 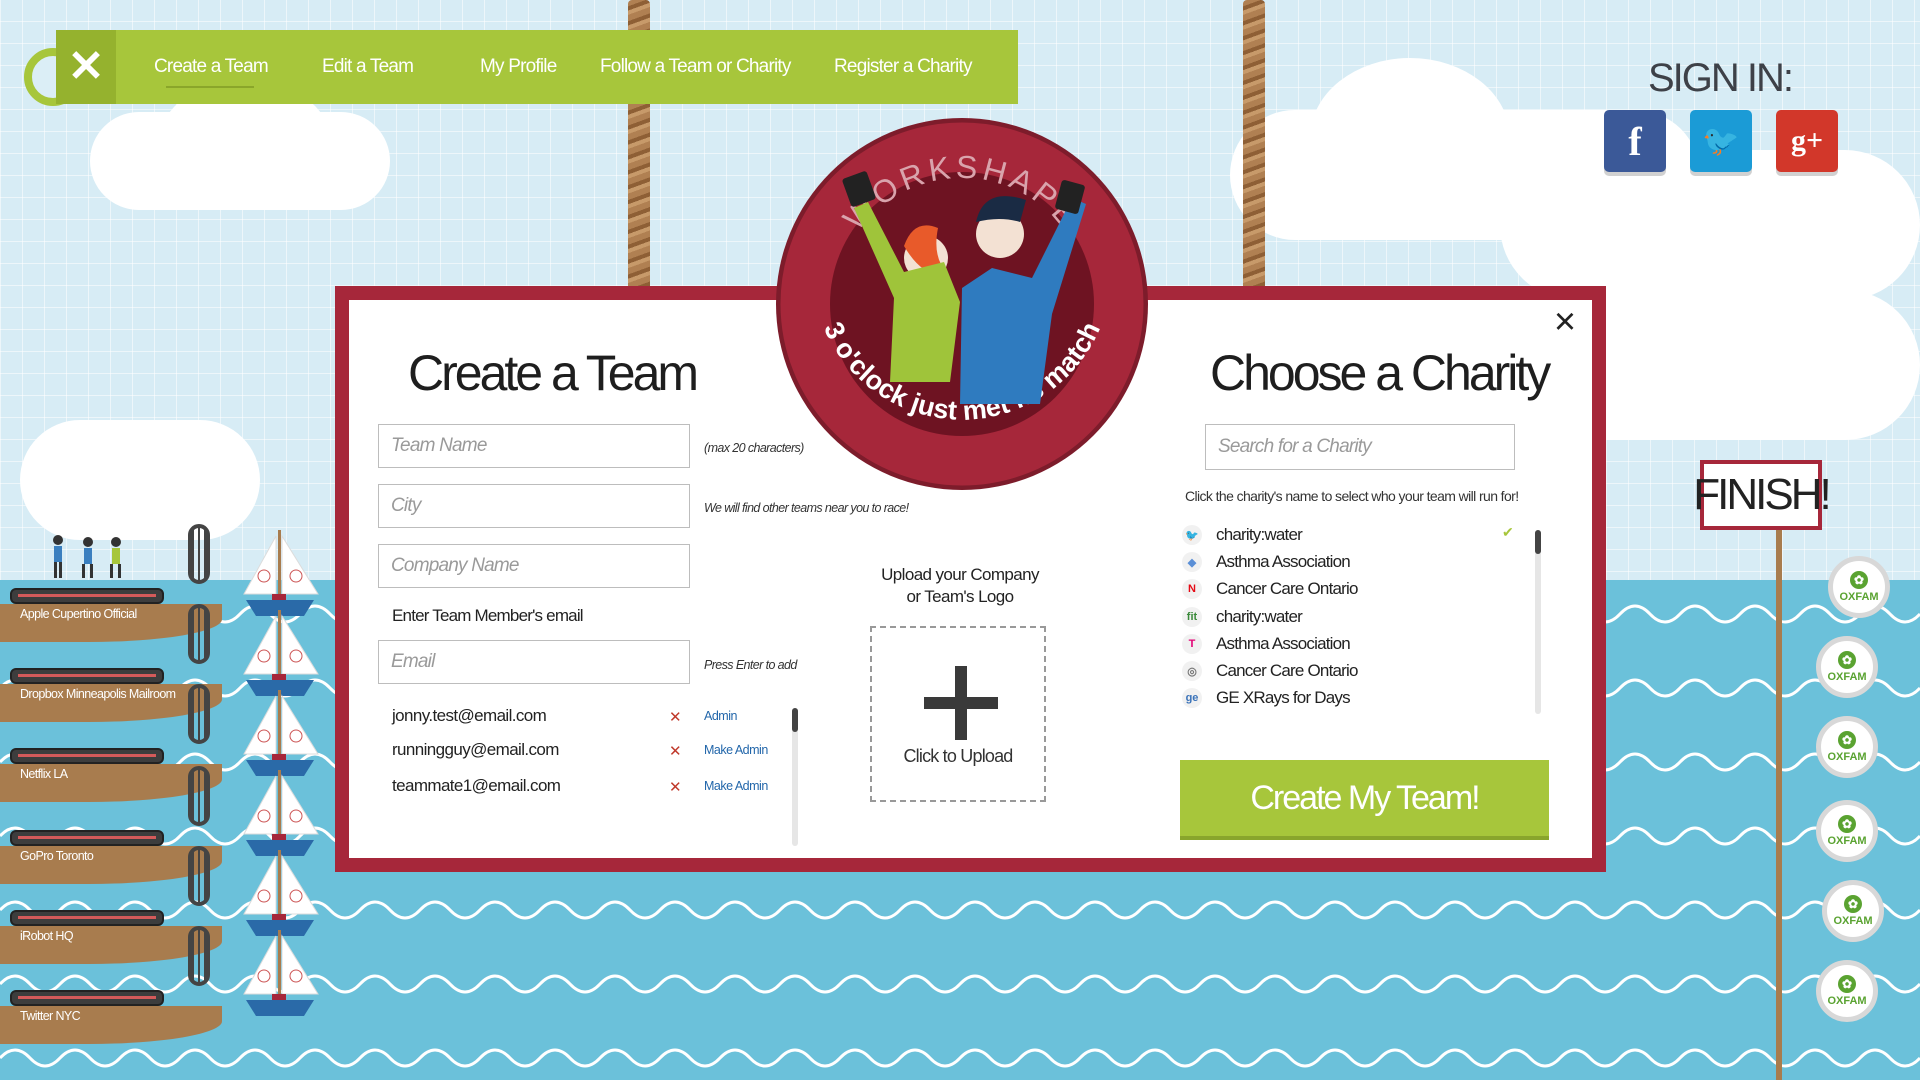 What do you see at coordinates (47, 936) in the screenshot?
I see `team-dock-label: iRobot HQ` at bounding box center [47, 936].